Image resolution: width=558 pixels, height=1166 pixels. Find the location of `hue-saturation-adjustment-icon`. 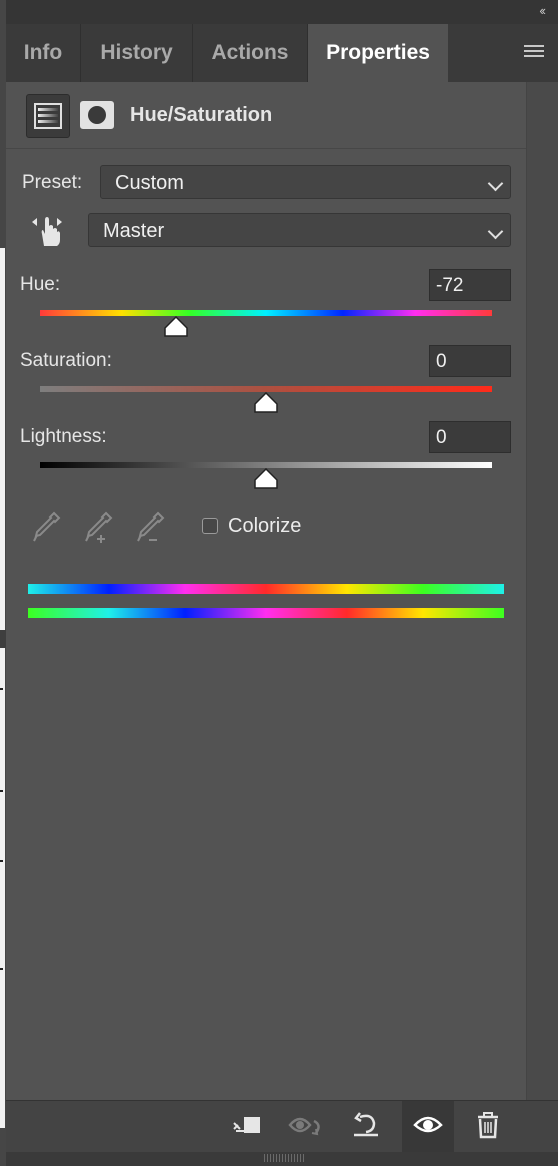

hue-saturation-adjustment-icon is located at coordinates (48, 116).